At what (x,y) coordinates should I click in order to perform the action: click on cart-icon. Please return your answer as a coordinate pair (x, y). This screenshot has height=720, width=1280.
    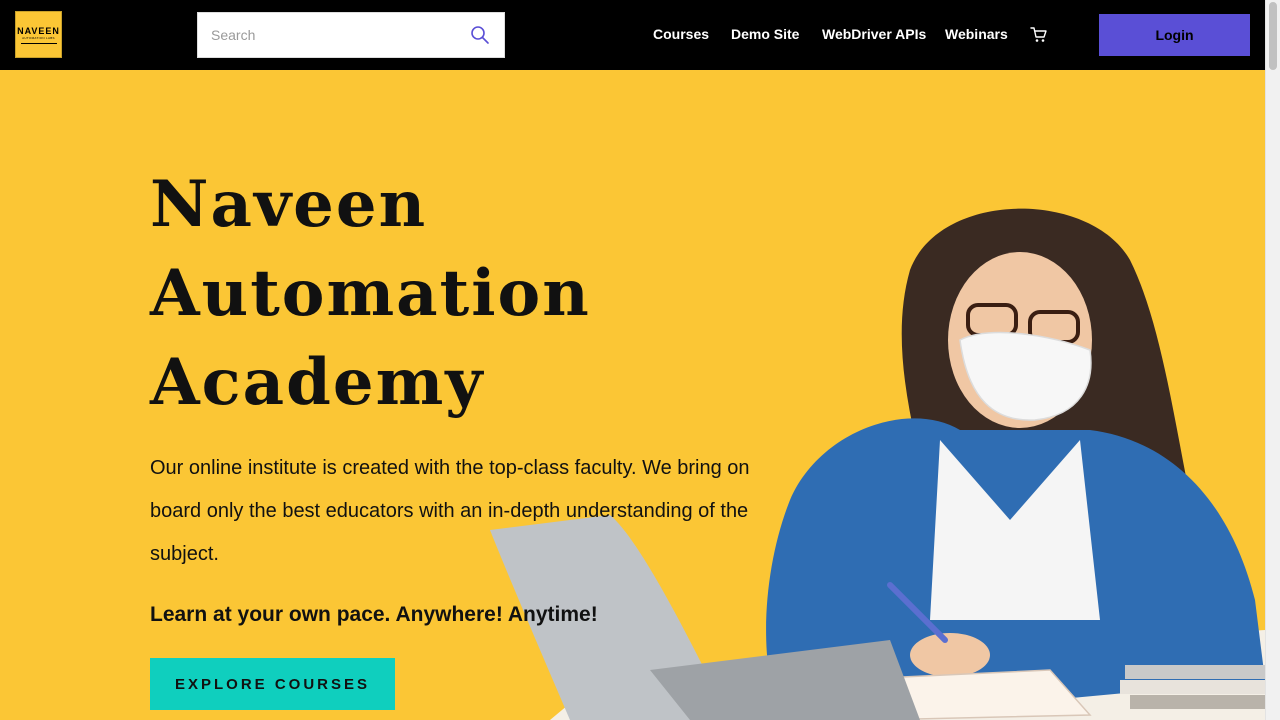
    Looking at the image, I should click on (1039, 35).